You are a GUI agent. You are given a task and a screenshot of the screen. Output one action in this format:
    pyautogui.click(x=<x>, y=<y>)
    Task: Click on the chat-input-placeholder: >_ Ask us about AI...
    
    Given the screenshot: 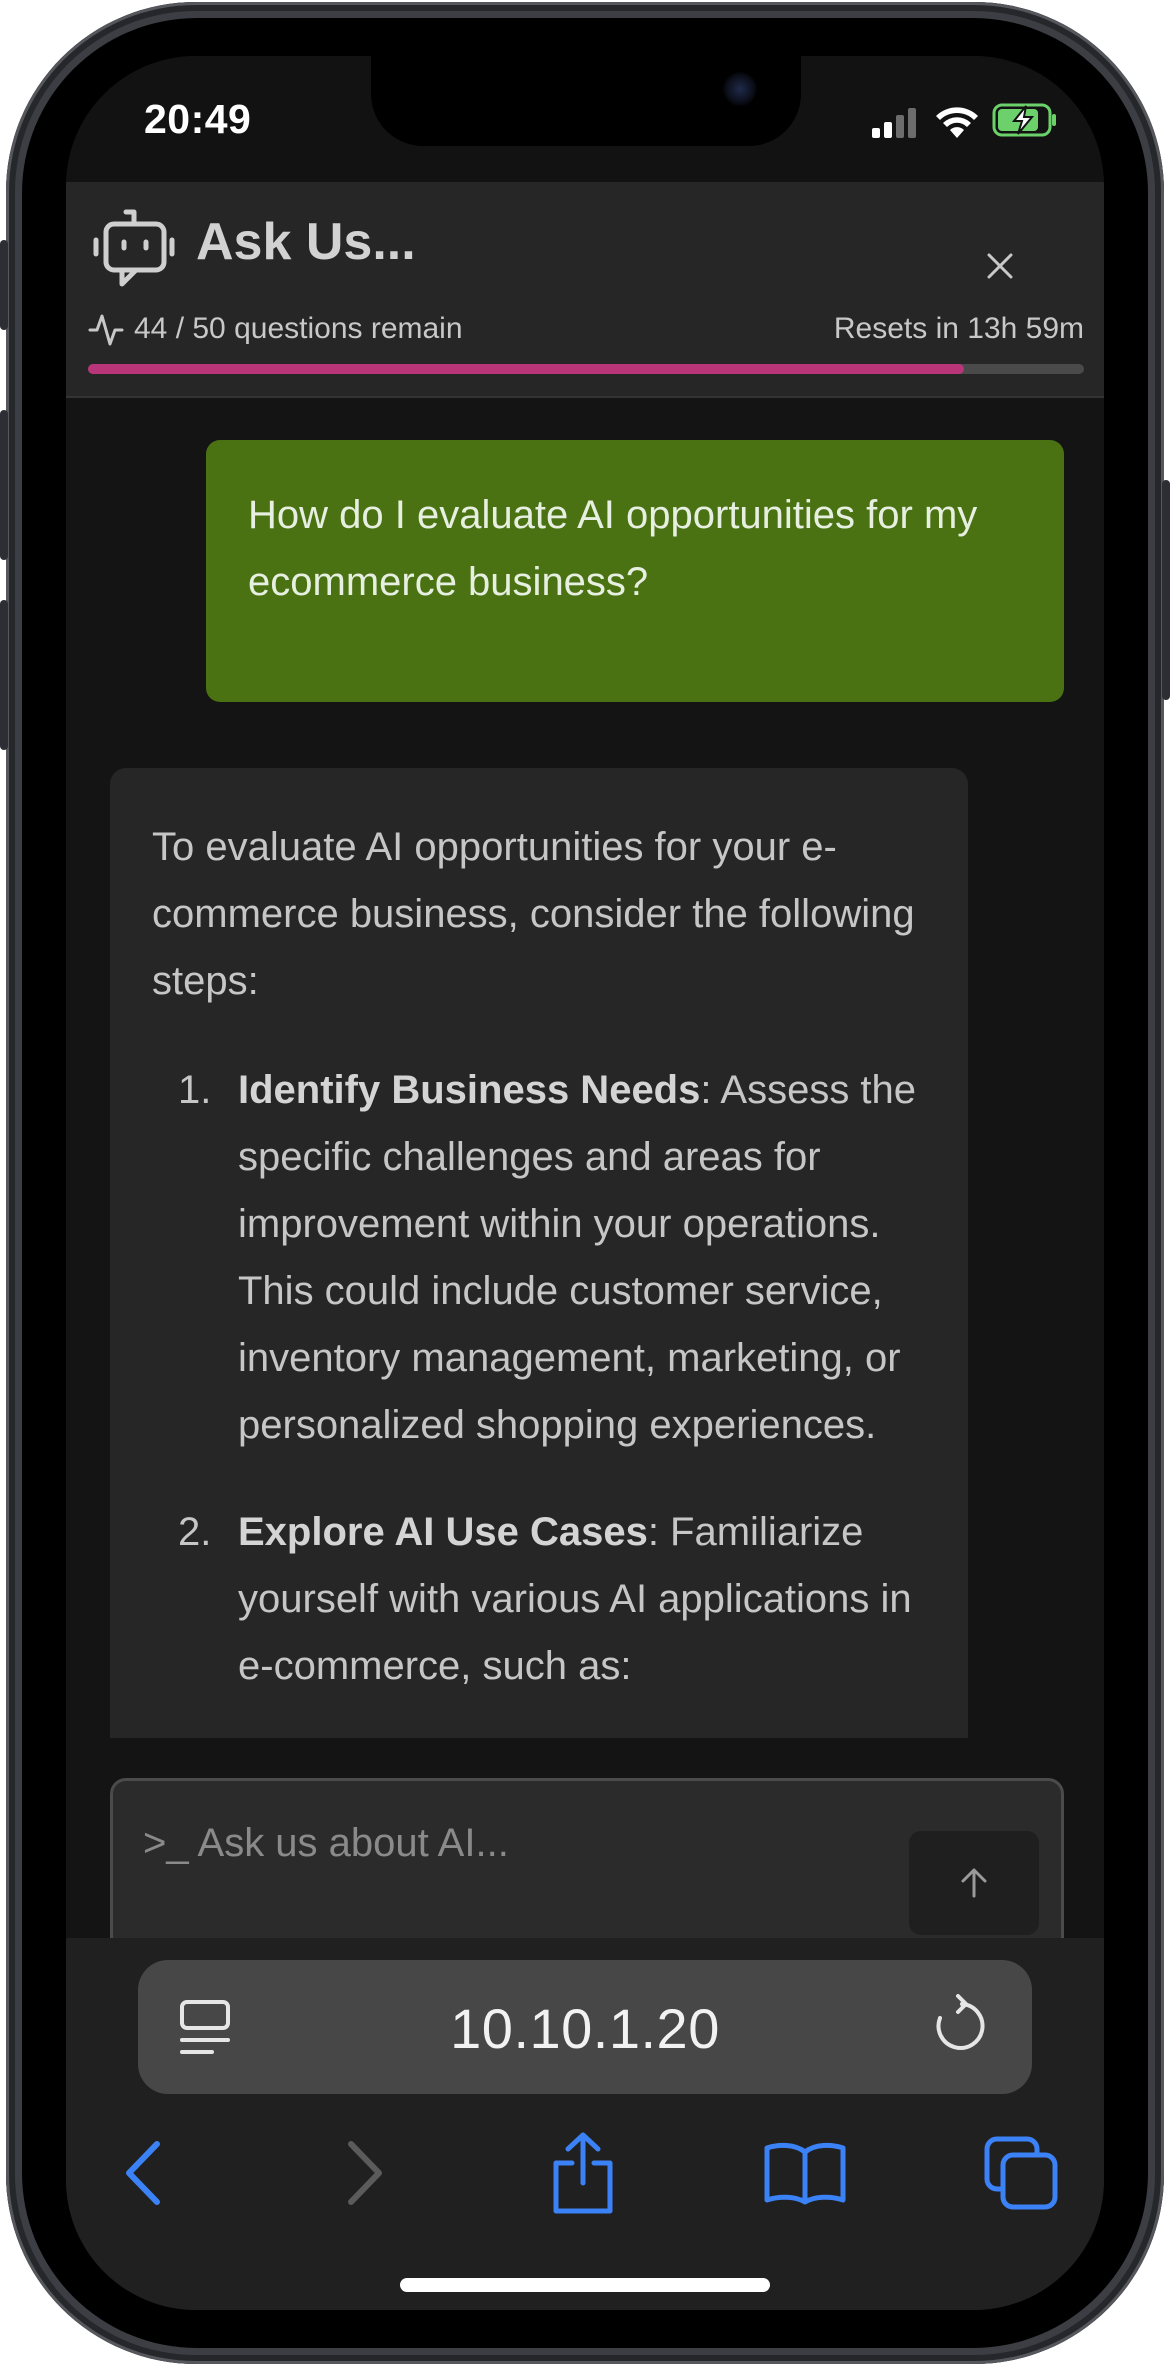 What is the action you would take?
    pyautogui.click(x=326, y=1843)
    